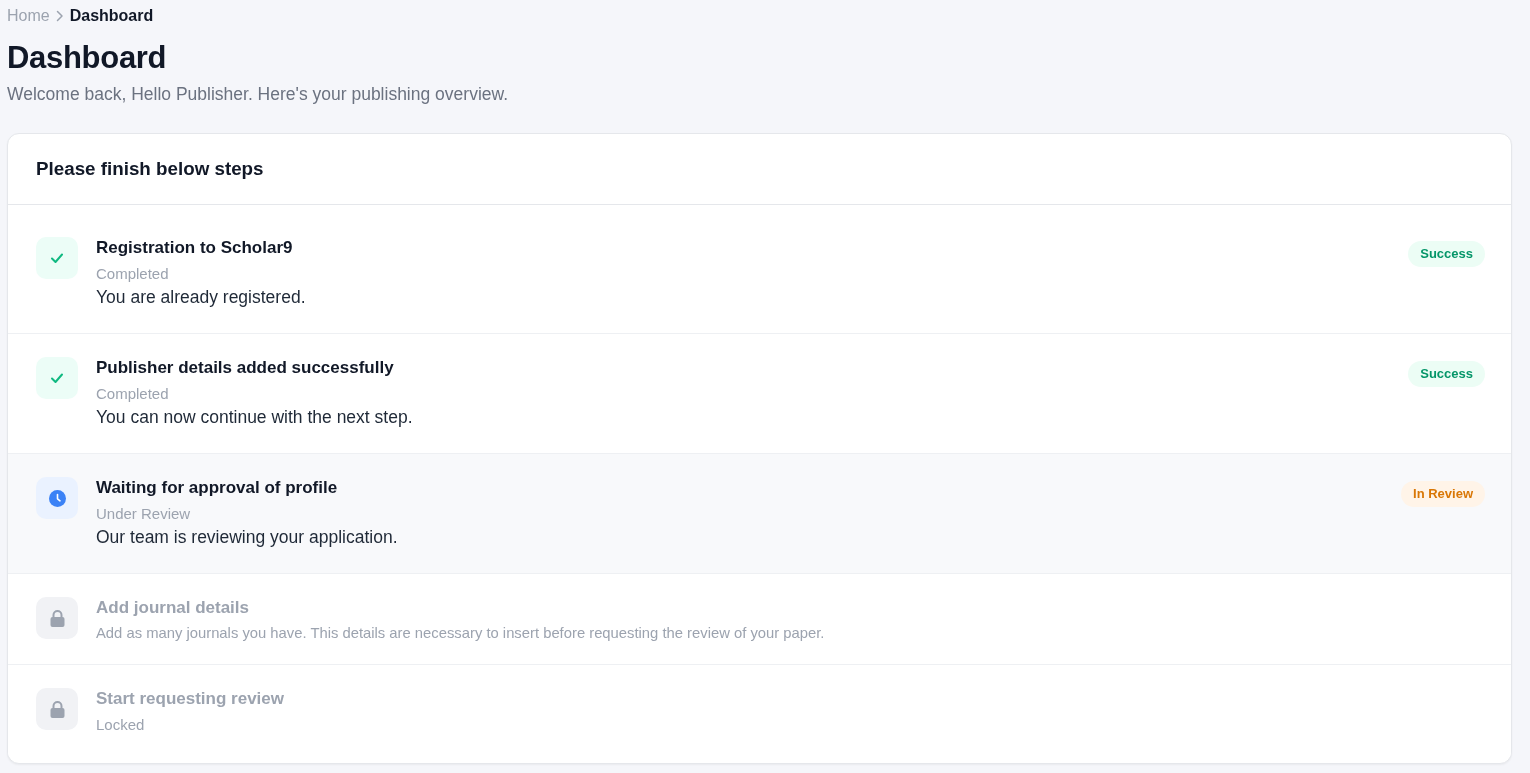 The image size is (1530, 773). I want to click on step-description: Our team is reviewing your application., so click(247, 537).